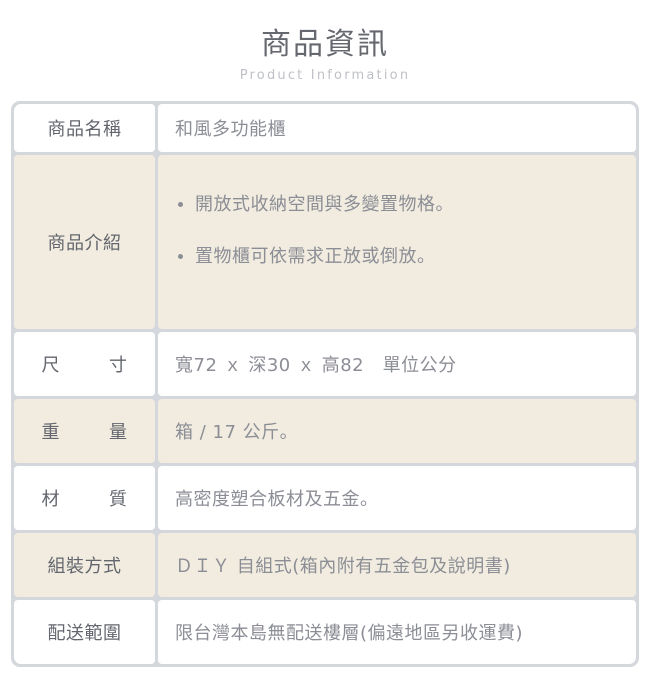 The width and height of the screenshot is (650, 680). I want to click on row-label-delivery-scope: 配送範圍, so click(84, 632).